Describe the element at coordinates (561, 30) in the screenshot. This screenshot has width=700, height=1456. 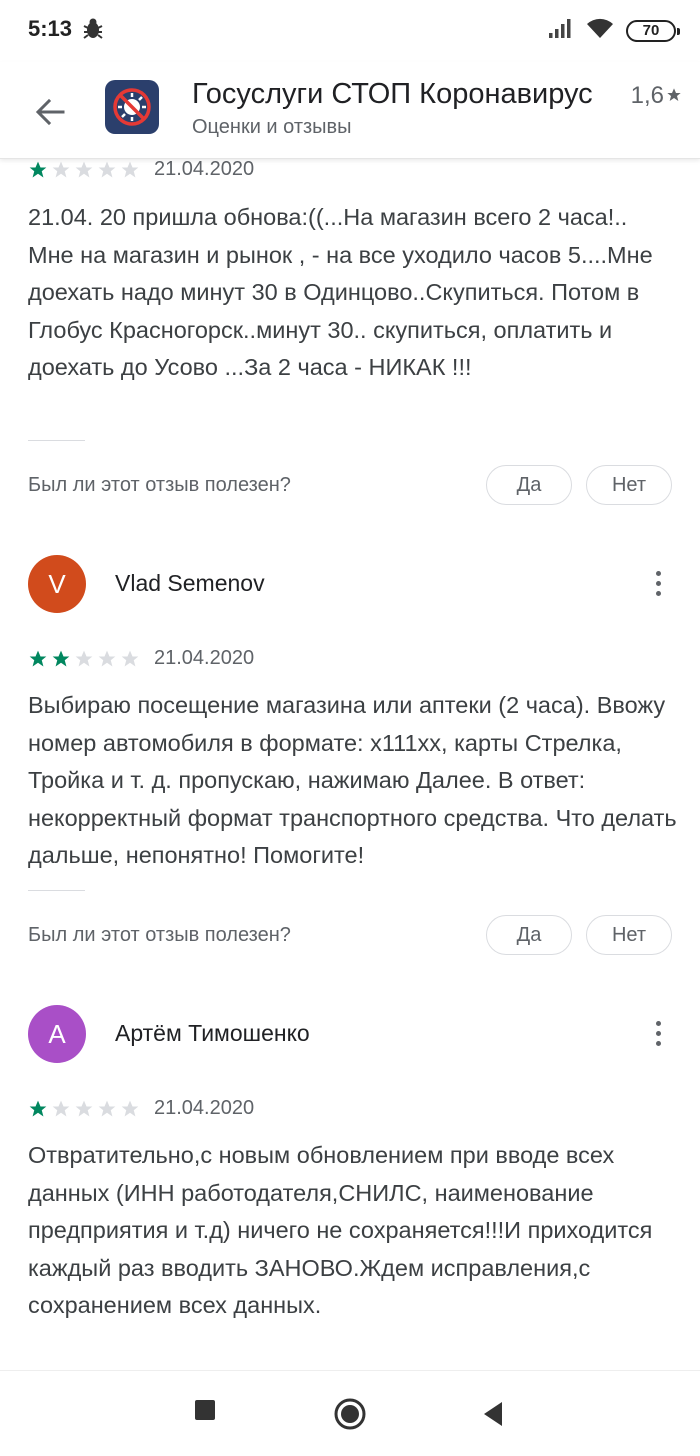
I see `signal-icon` at that location.